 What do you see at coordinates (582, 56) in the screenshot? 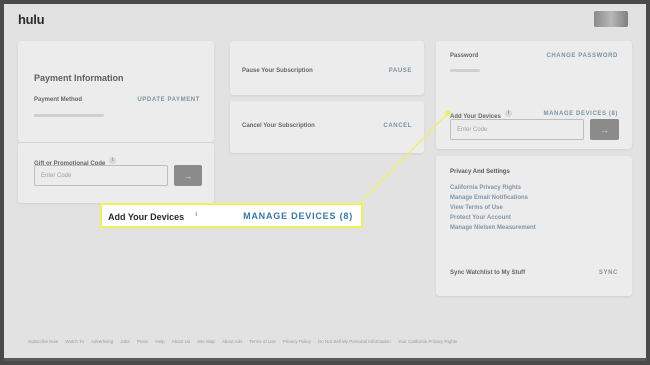
I see `change-password-link: CHANGE PASSWORD` at bounding box center [582, 56].